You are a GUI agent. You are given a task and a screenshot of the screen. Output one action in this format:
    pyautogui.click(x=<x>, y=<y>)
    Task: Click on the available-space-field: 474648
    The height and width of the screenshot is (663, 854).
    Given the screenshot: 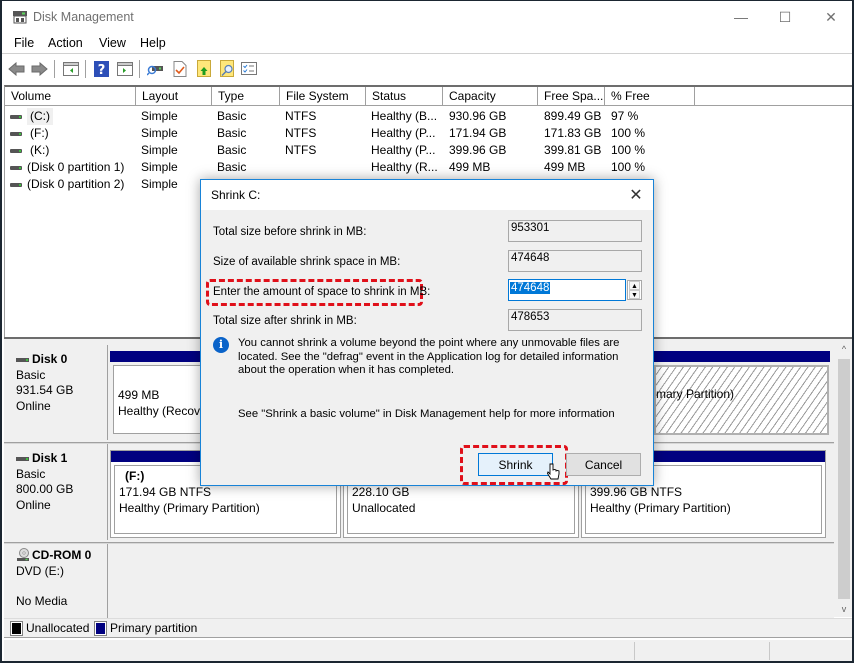 What is the action you would take?
    pyautogui.click(x=575, y=261)
    